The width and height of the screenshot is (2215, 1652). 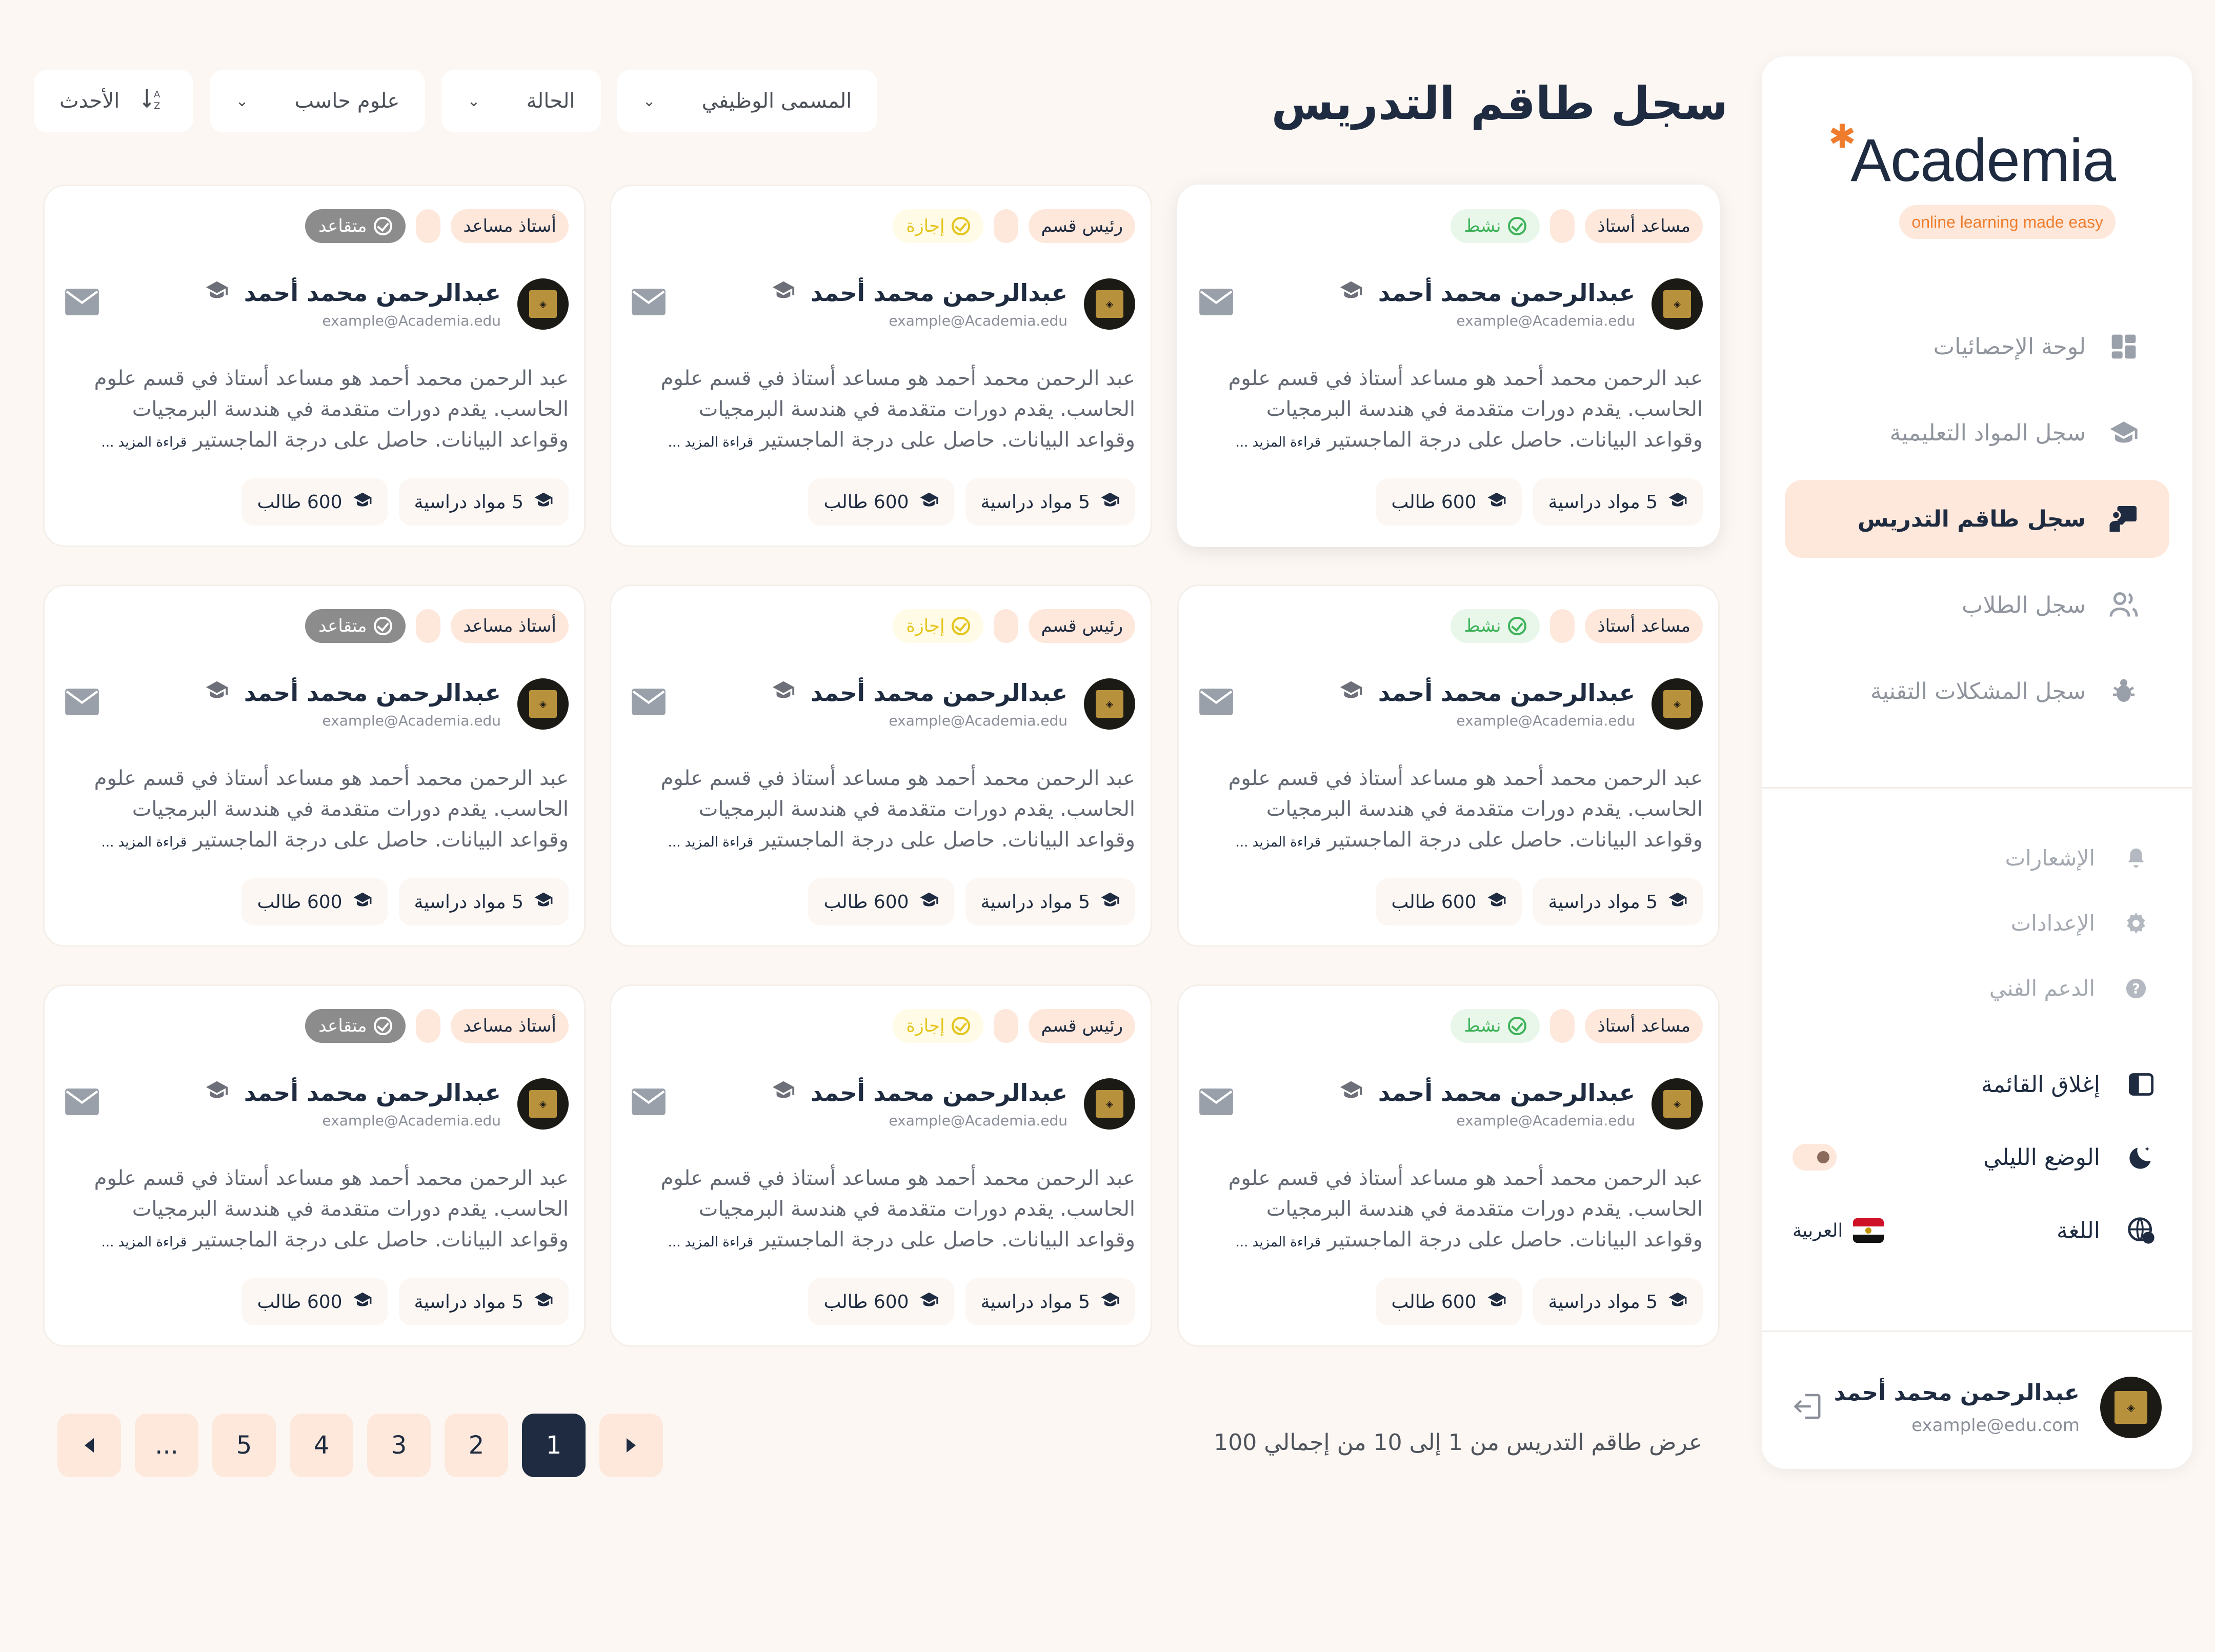 I want to click on util-settings: الإعدادات, so click(x=1972, y=924).